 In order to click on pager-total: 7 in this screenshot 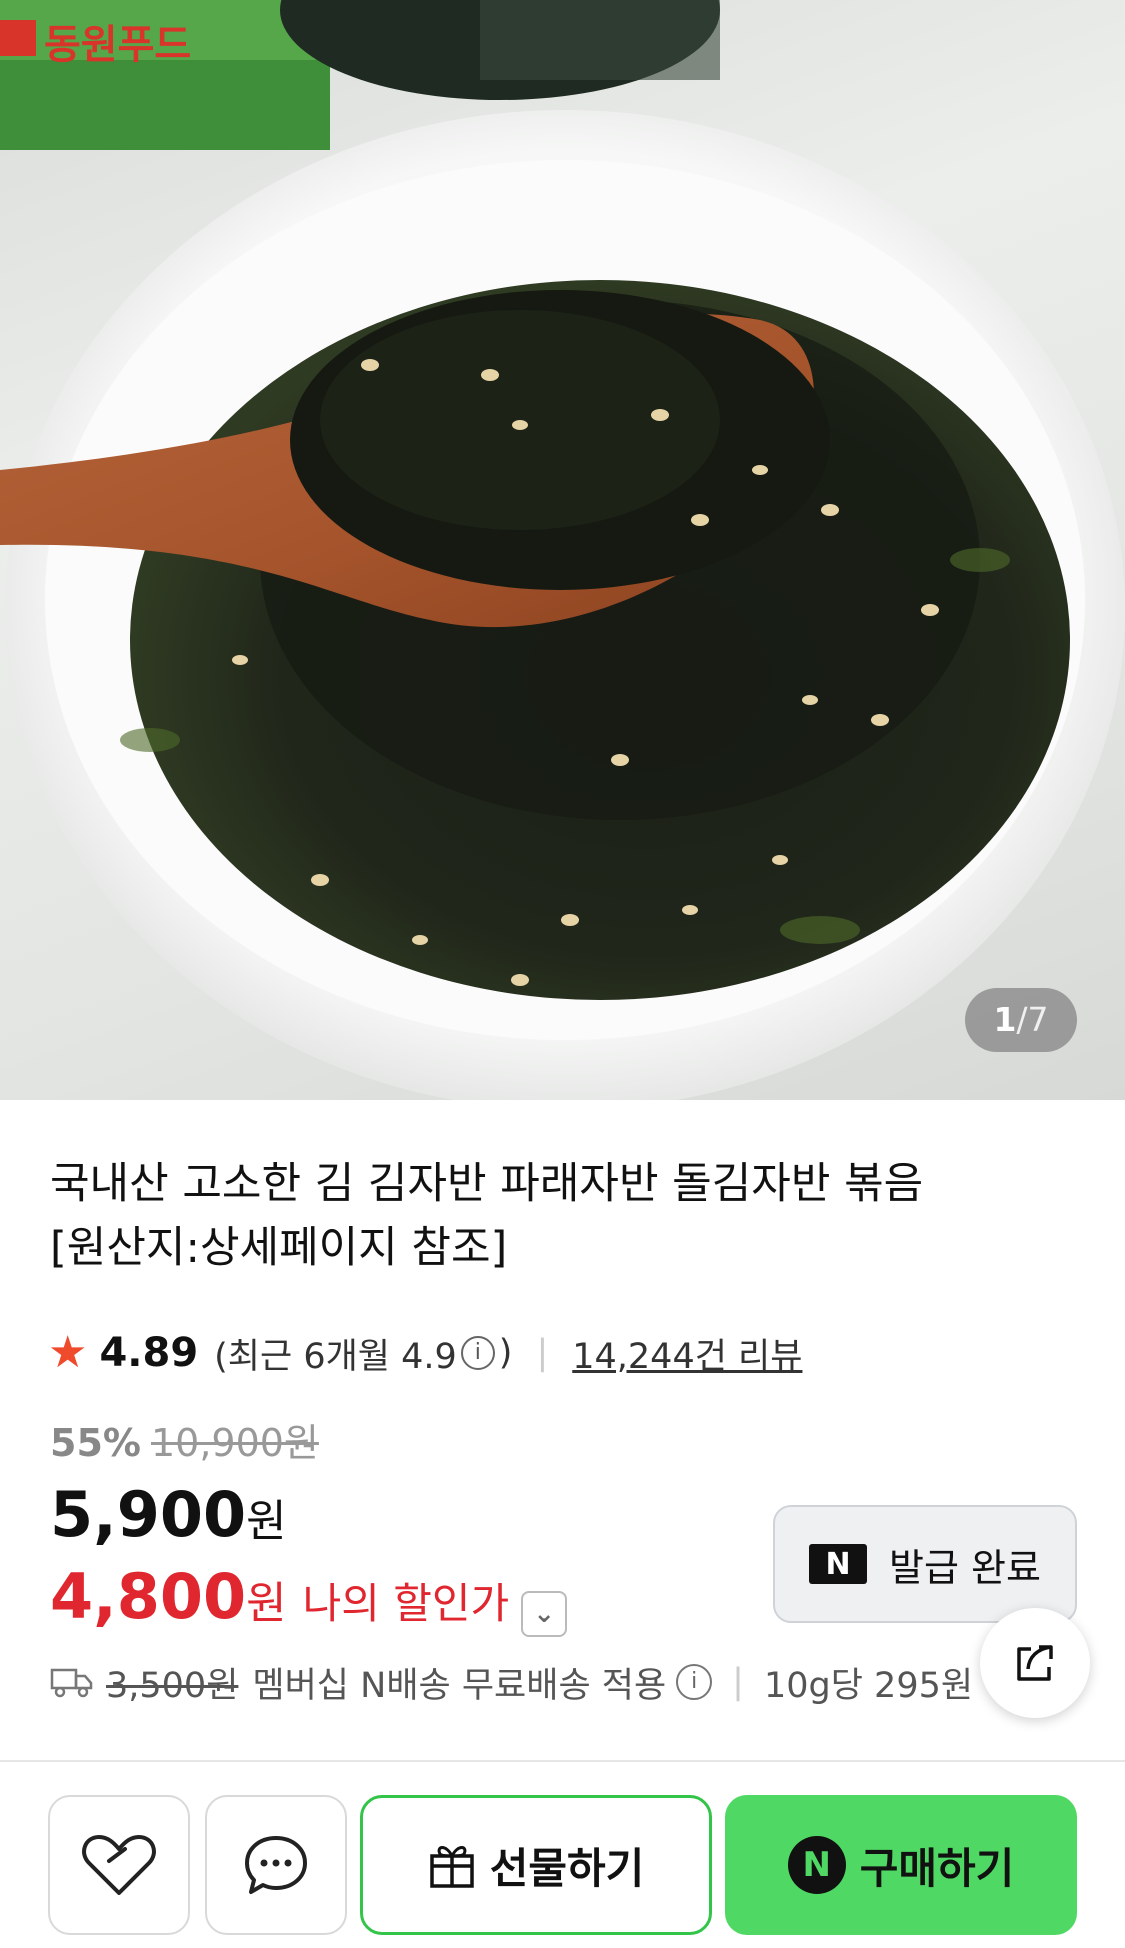, I will do `click(1038, 1019)`.